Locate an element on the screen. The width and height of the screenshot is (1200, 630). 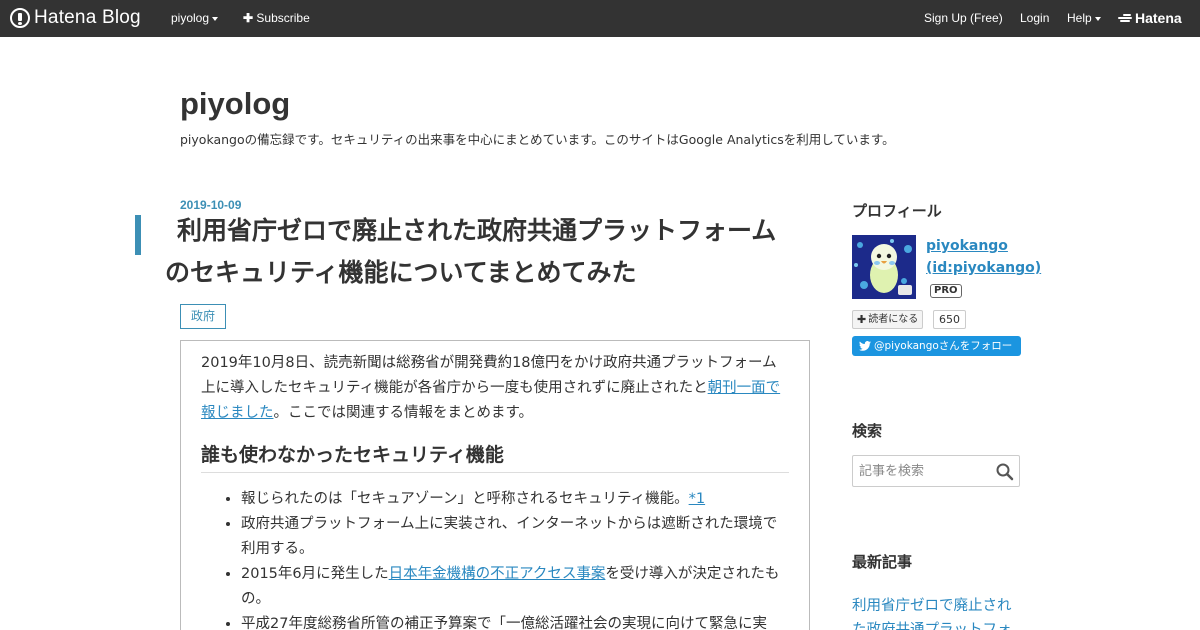
category-tag: 政府 is located at coordinates (203, 316).